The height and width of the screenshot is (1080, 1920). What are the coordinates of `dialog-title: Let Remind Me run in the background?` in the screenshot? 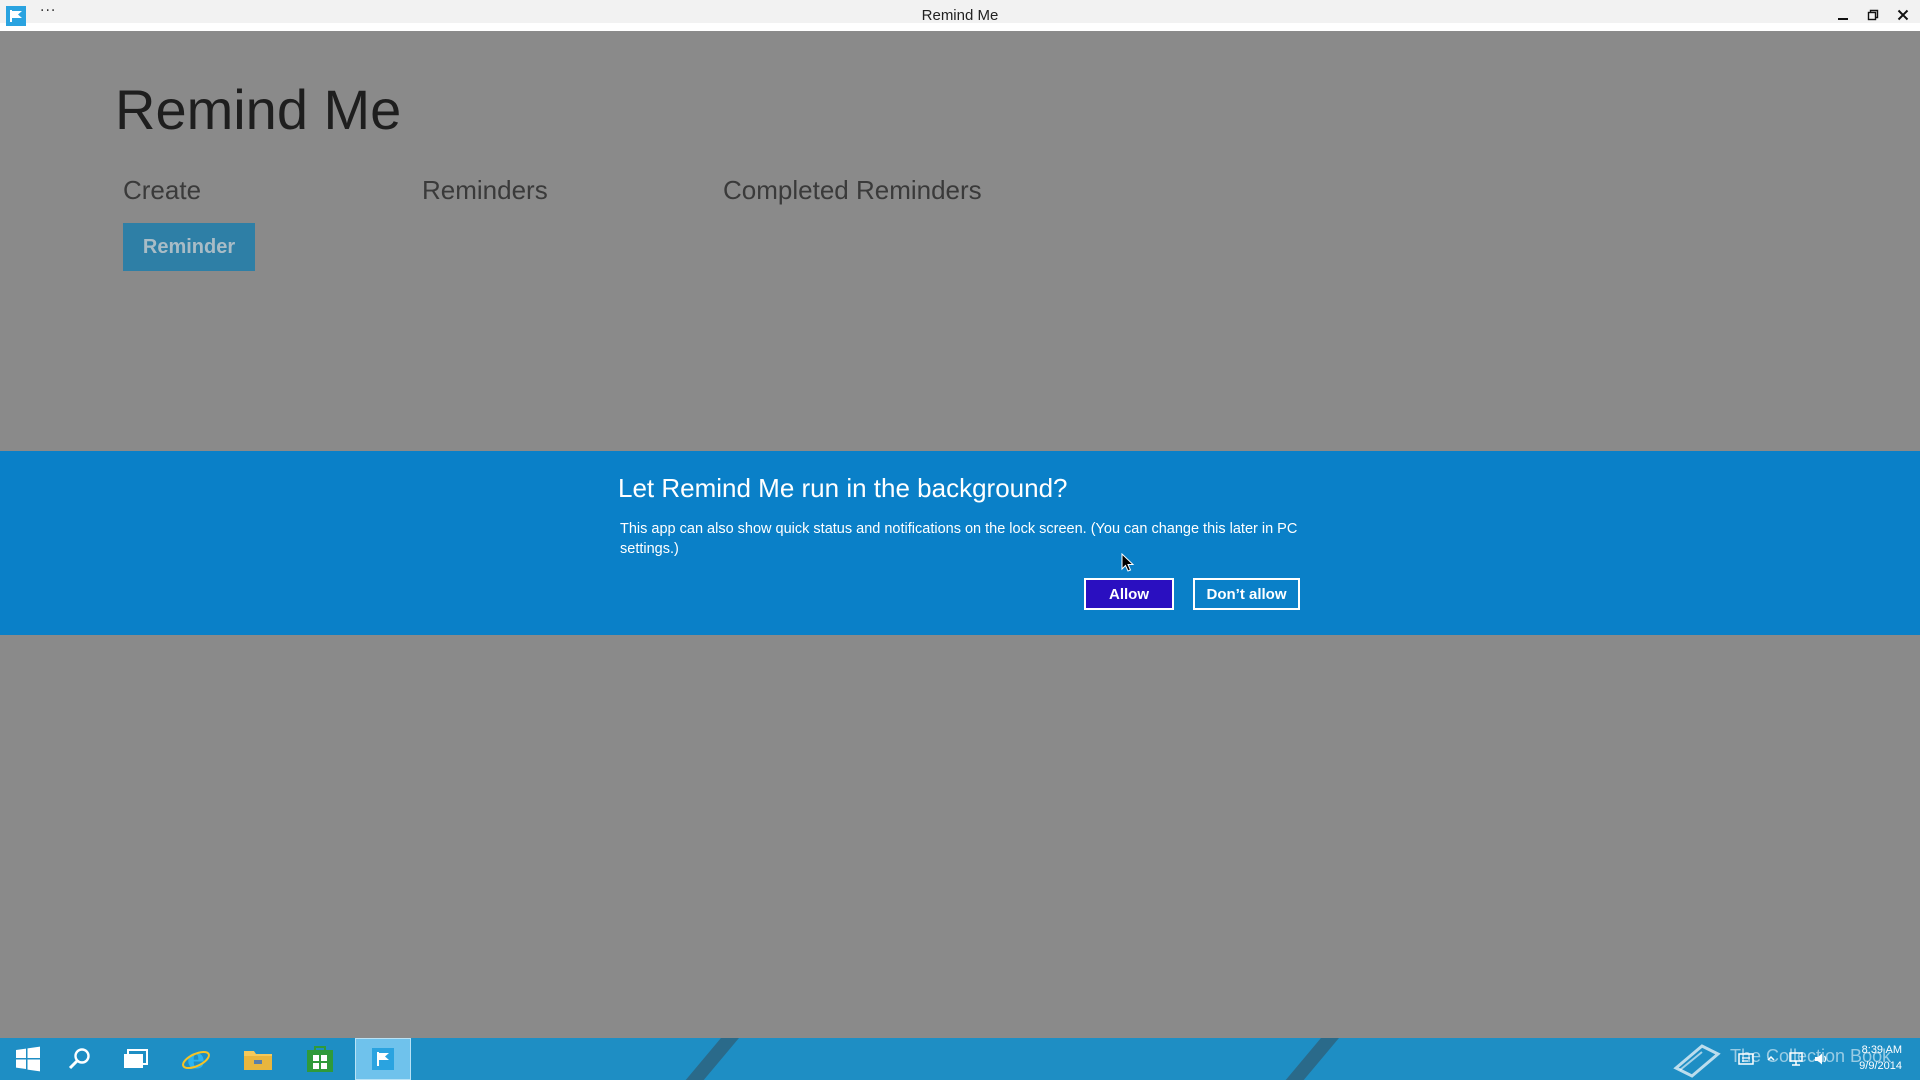 It's located at (843, 488).